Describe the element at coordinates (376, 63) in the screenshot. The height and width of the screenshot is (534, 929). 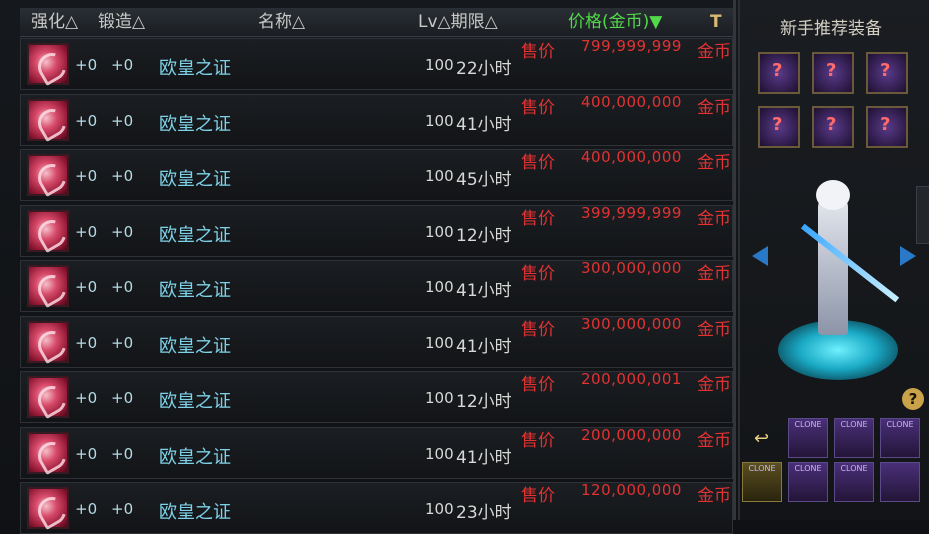
I see `listing-row: +0 +0 欧皇之证 100 22小时 售价 799,999,999 金币` at that location.